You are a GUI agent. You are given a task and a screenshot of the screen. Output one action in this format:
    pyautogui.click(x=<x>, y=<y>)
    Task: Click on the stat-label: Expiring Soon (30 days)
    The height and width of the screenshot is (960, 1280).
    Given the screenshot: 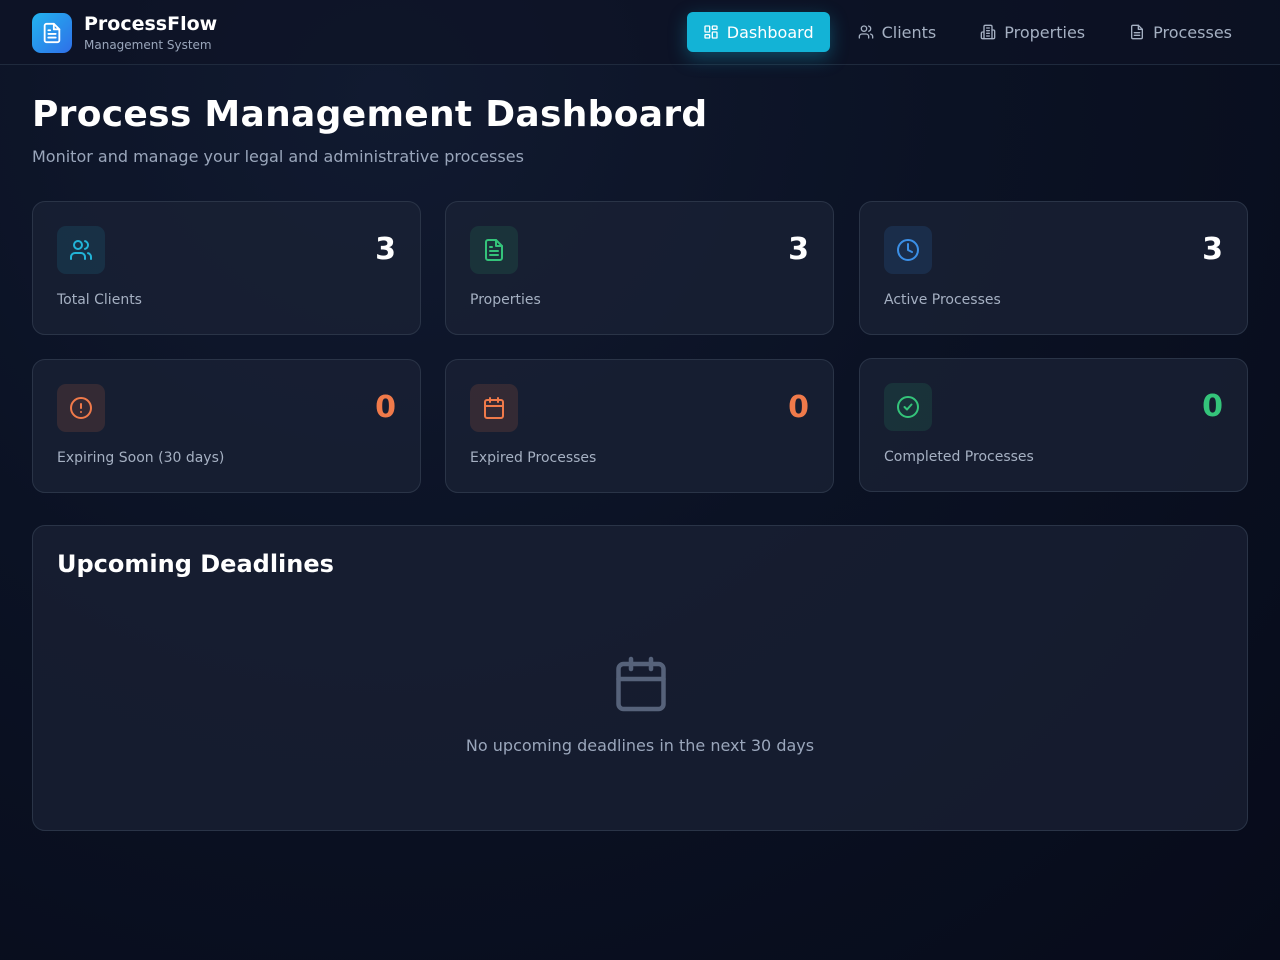 What is the action you would take?
    pyautogui.click(x=141, y=458)
    